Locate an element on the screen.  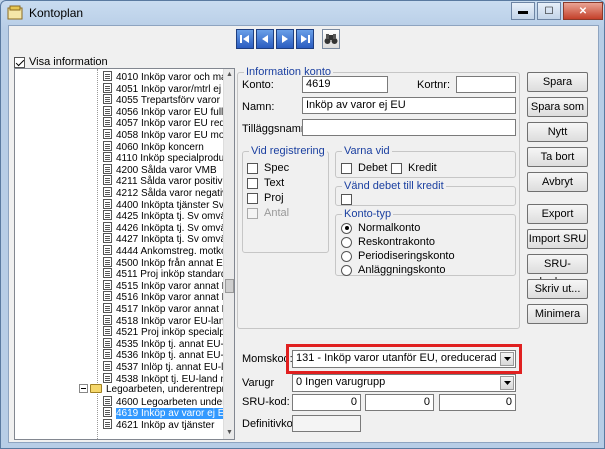
last-icon is located at coordinates (305, 39).